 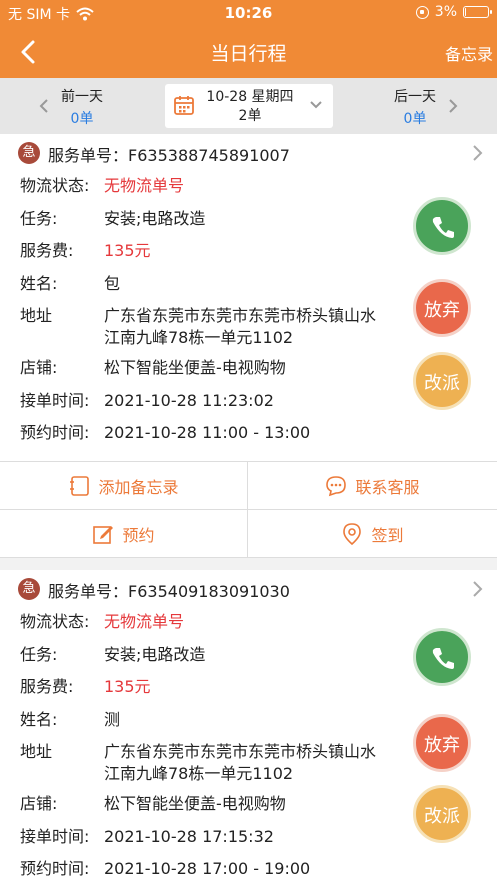 I want to click on date-count: 2单, so click(x=250, y=116).